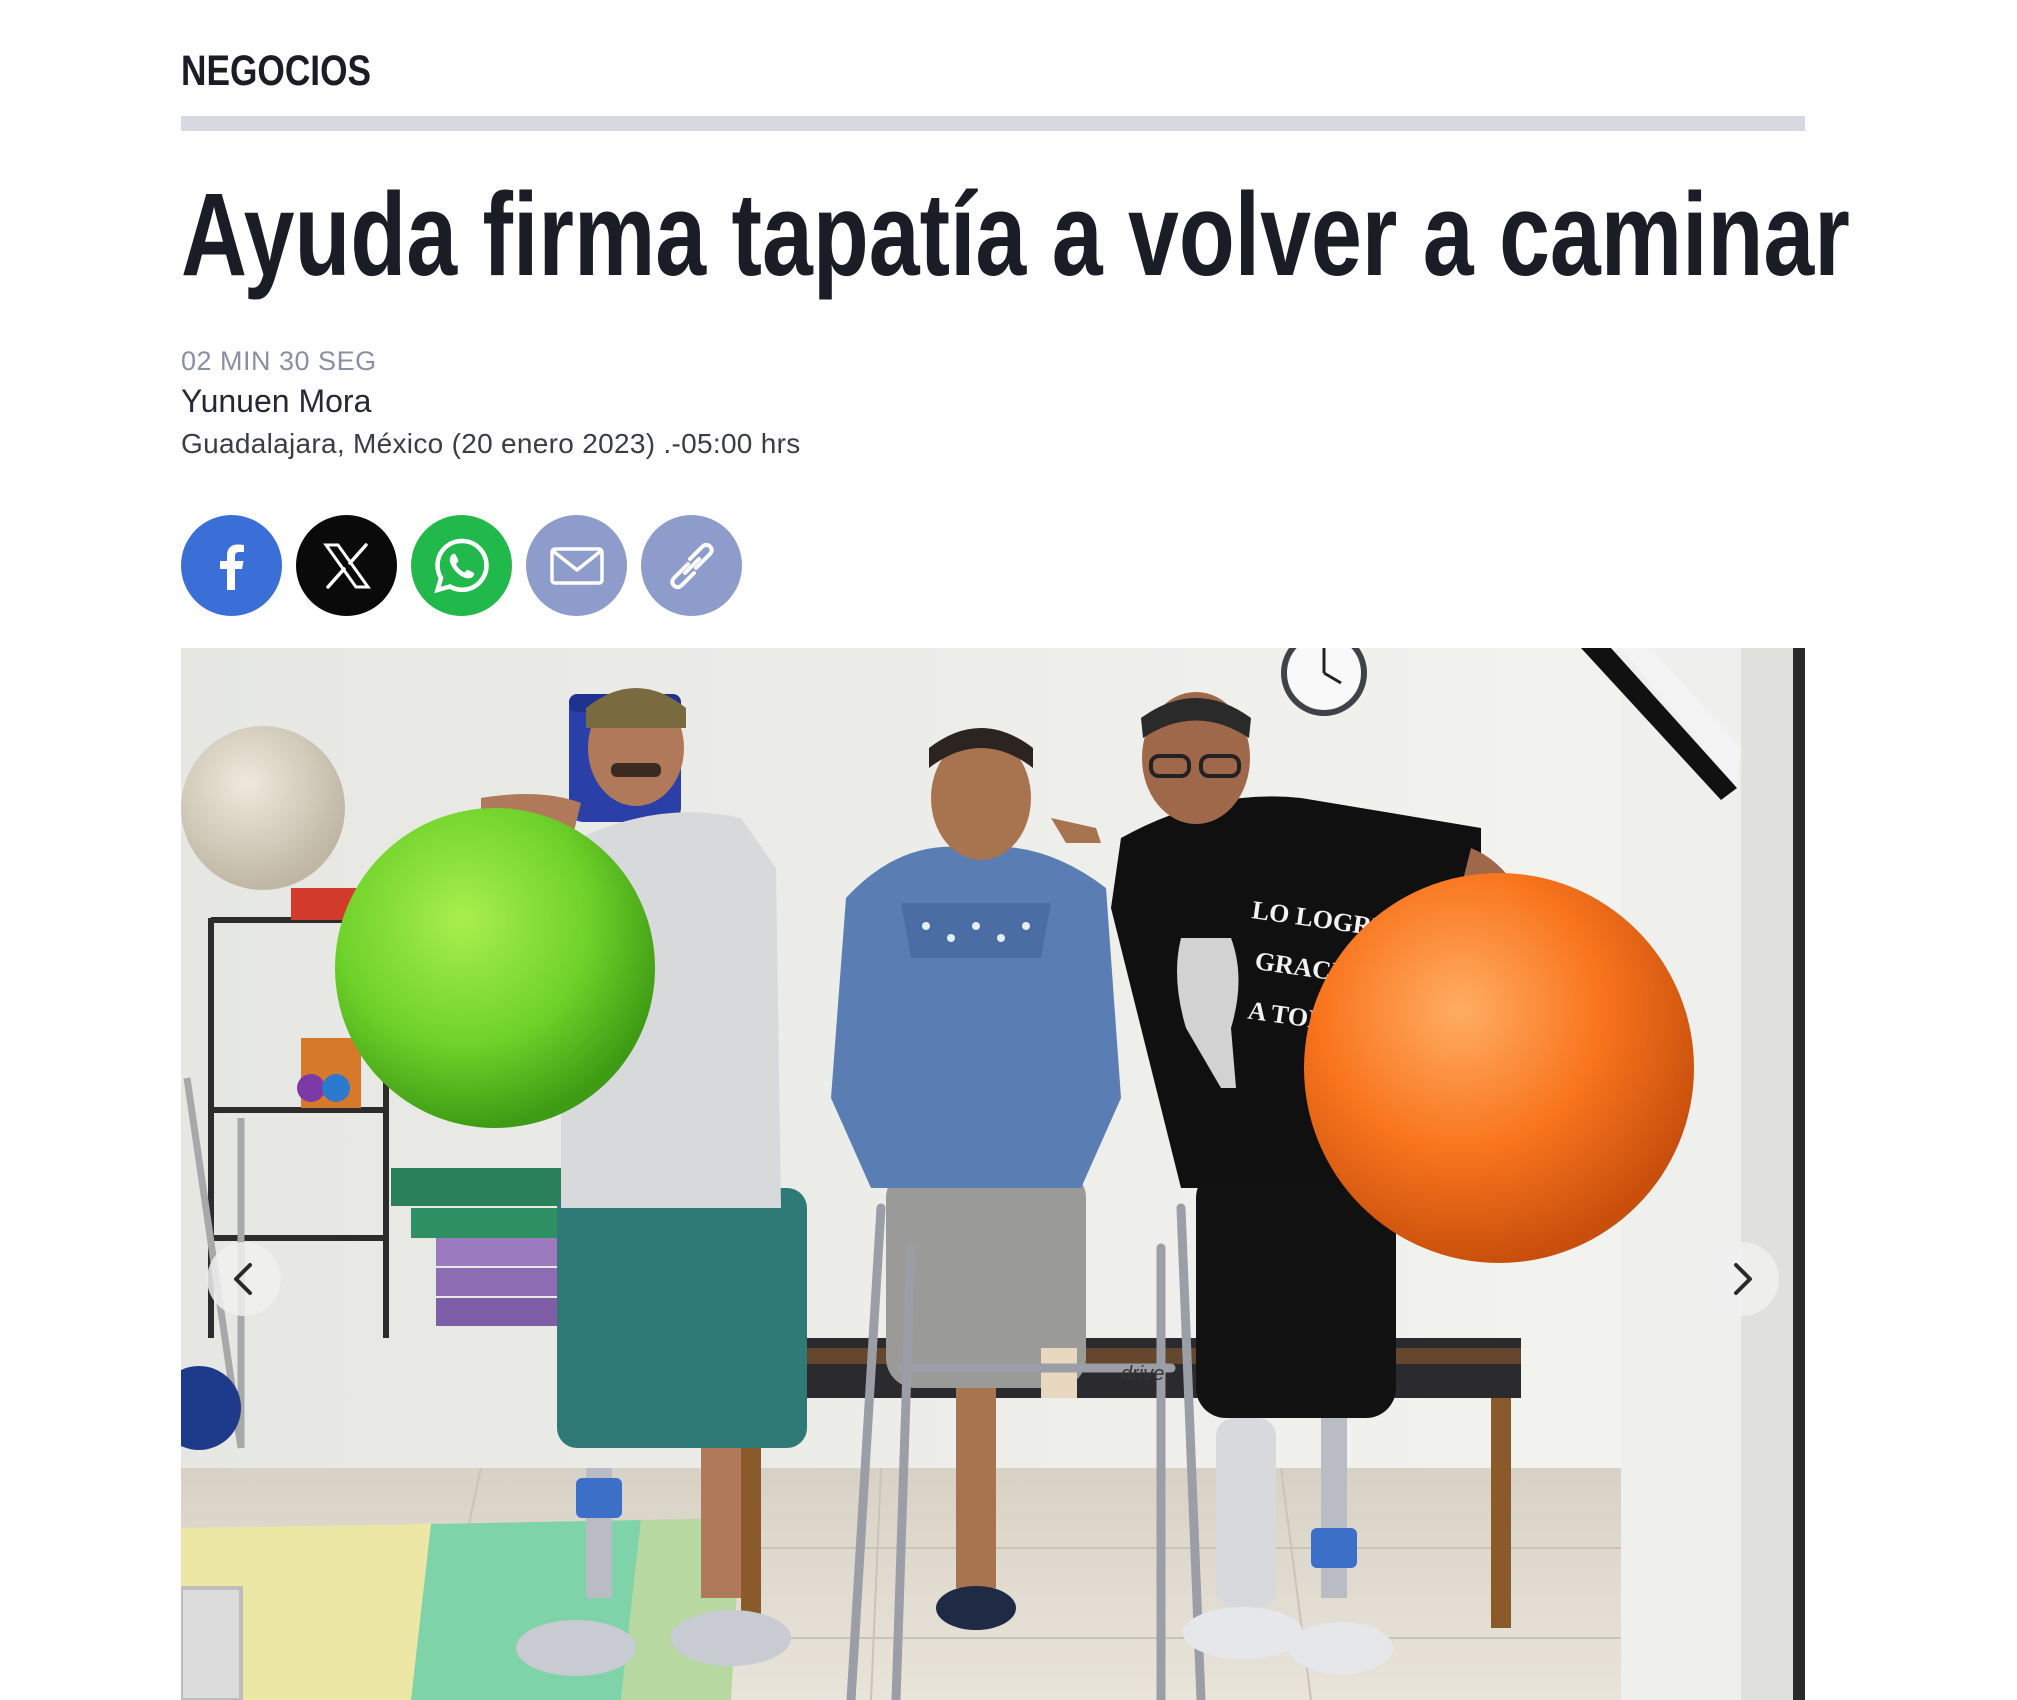 This screenshot has width=2017, height=1700. I want to click on share-whatsapp-button, so click(461, 565).